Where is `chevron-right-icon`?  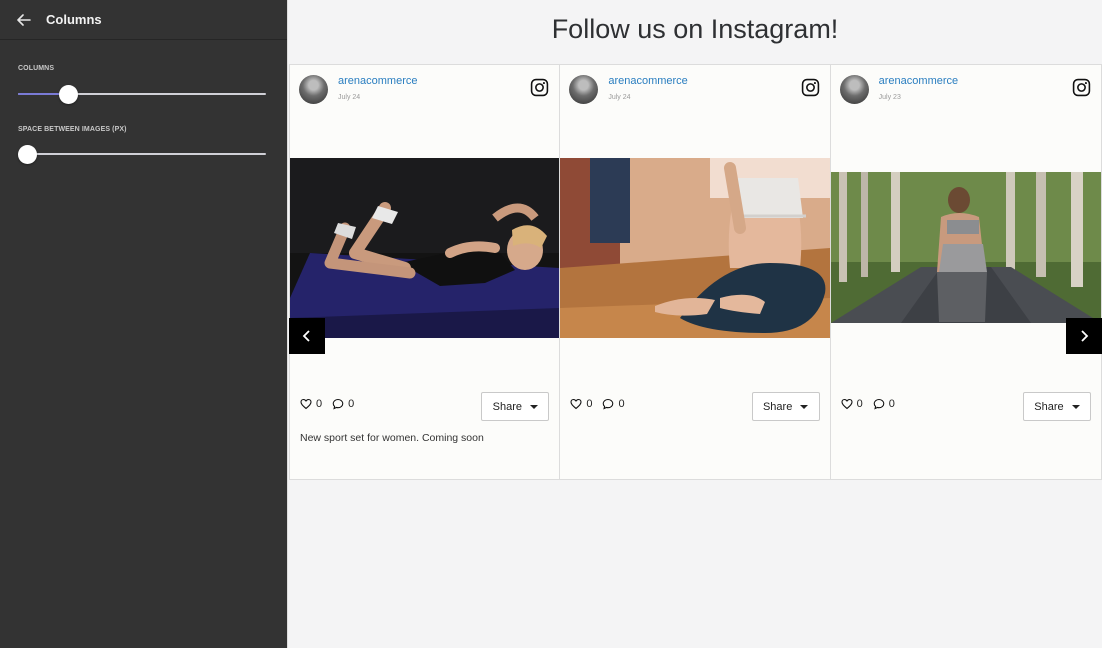 chevron-right-icon is located at coordinates (1085, 336).